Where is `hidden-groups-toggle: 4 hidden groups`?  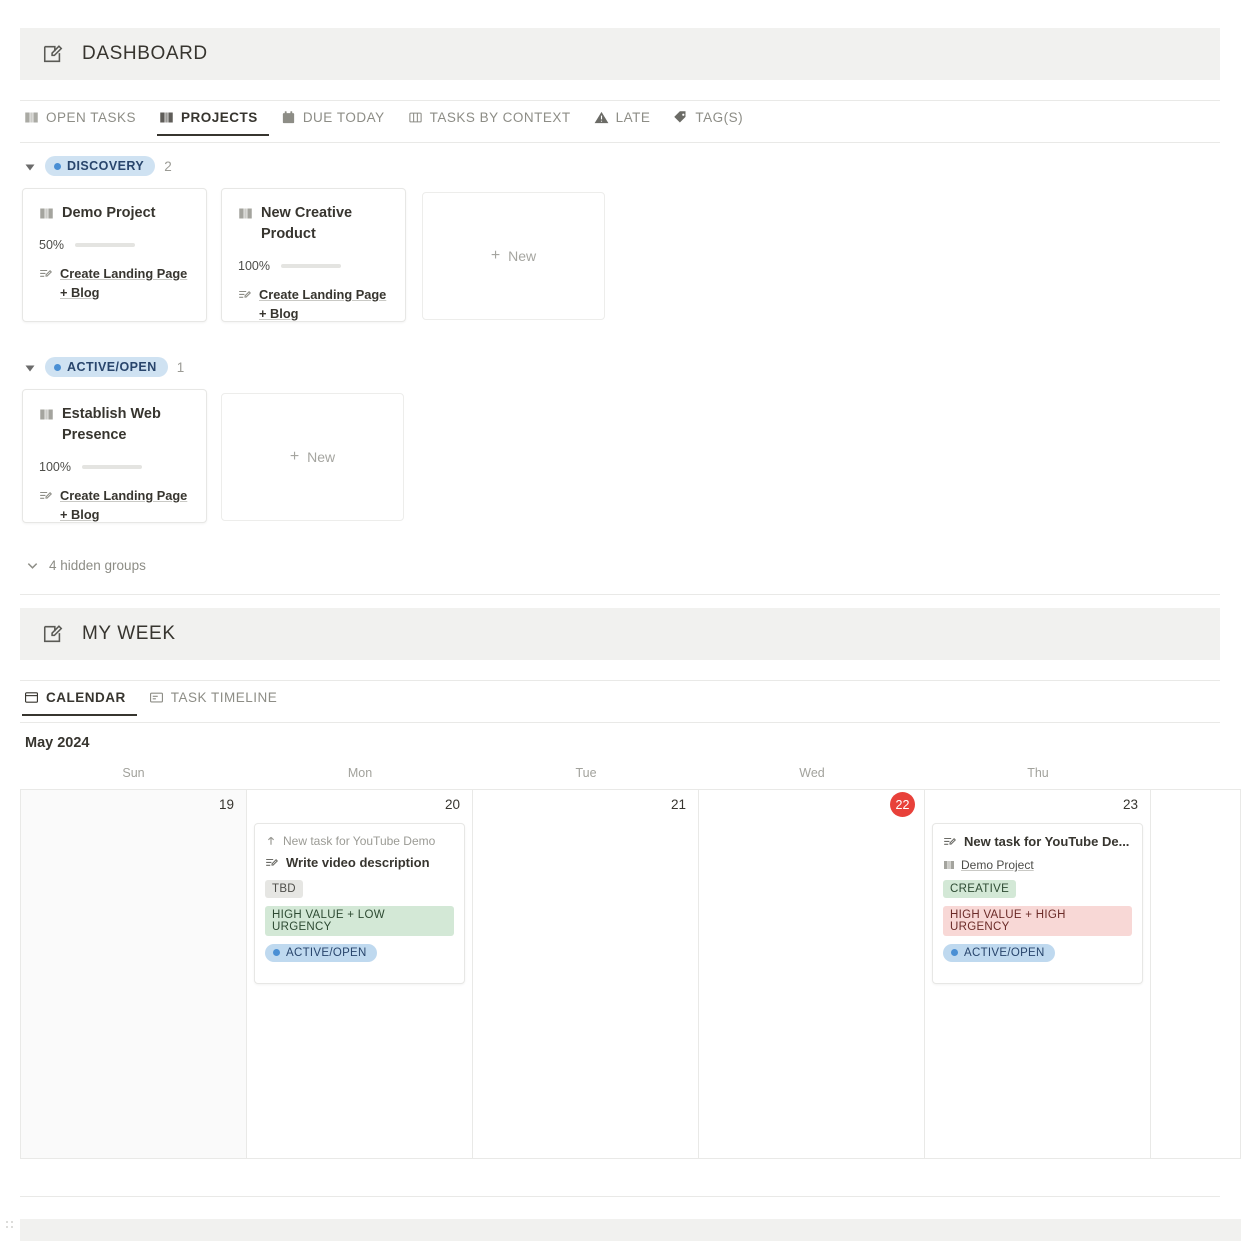 hidden-groups-toggle: 4 hidden groups is located at coordinates (86, 565).